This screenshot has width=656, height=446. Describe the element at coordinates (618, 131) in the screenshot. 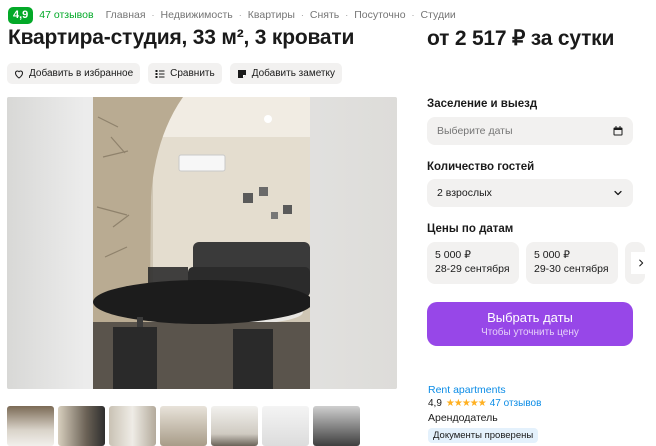

I see `calendar-icon` at that location.